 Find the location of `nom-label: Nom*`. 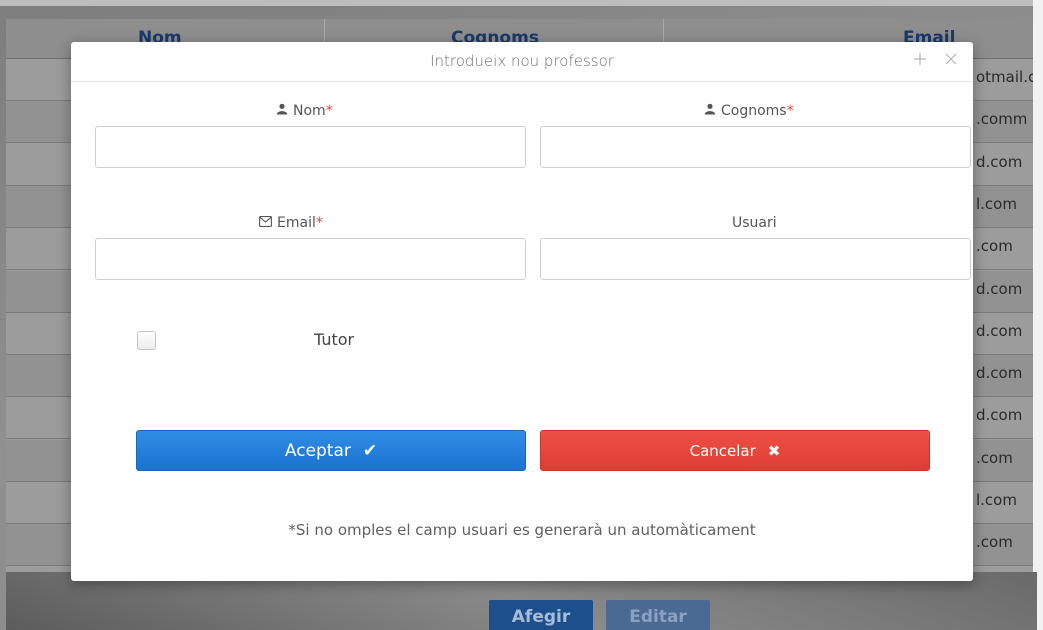

nom-label: Nom* is located at coordinates (304, 111).